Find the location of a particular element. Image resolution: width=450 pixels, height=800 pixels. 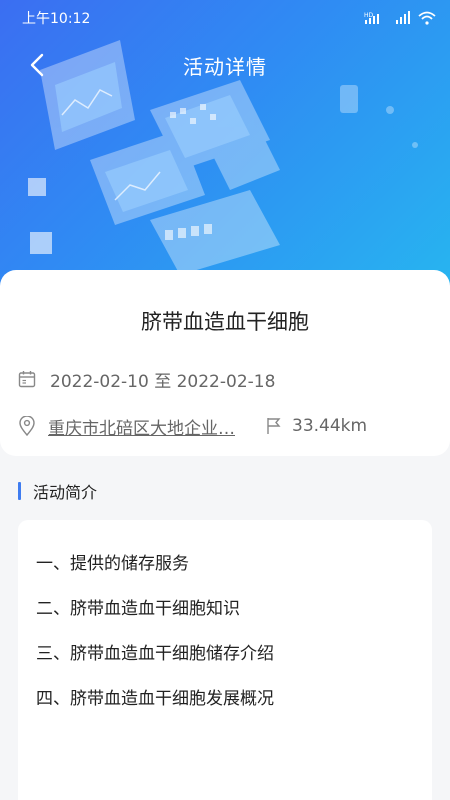

intro-section-header: 活动简介 is located at coordinates (57, 491).